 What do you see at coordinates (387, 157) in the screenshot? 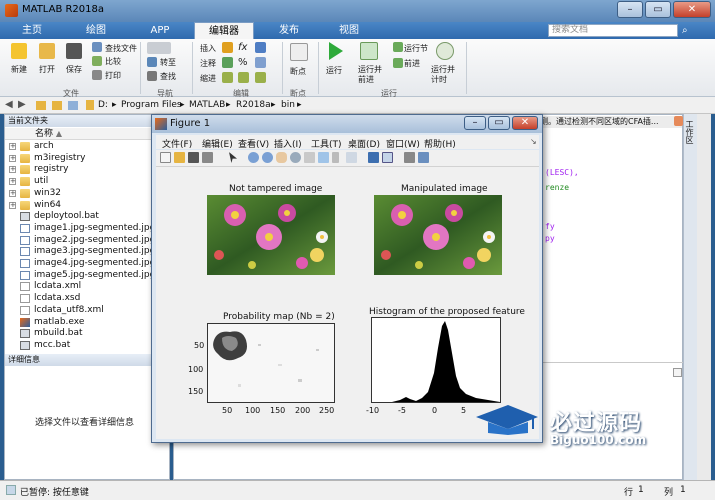
I see `legend-icon` at bounding box center [387, 157].